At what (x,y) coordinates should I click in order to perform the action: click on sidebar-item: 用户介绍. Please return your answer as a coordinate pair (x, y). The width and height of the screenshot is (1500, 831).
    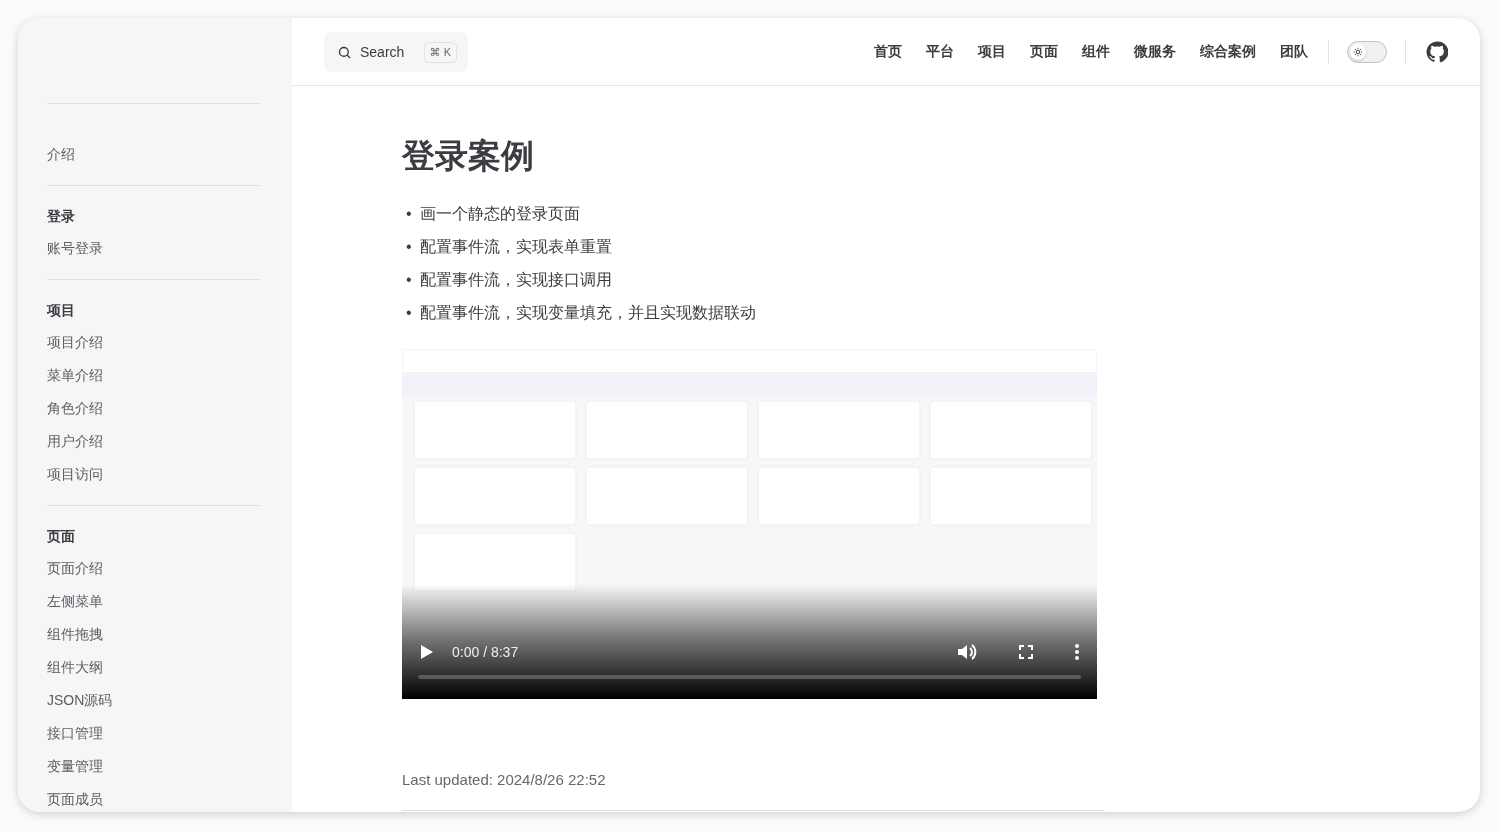
    Looking at the image, I should click on (153, 441).